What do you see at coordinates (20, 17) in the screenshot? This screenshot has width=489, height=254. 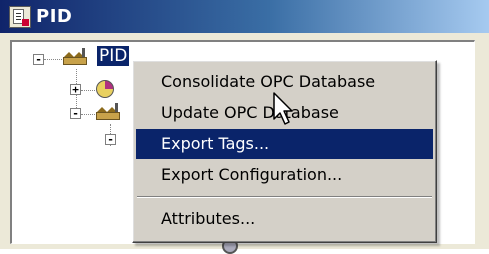 I see `app-document-icon` at bounding box center [20, 17].